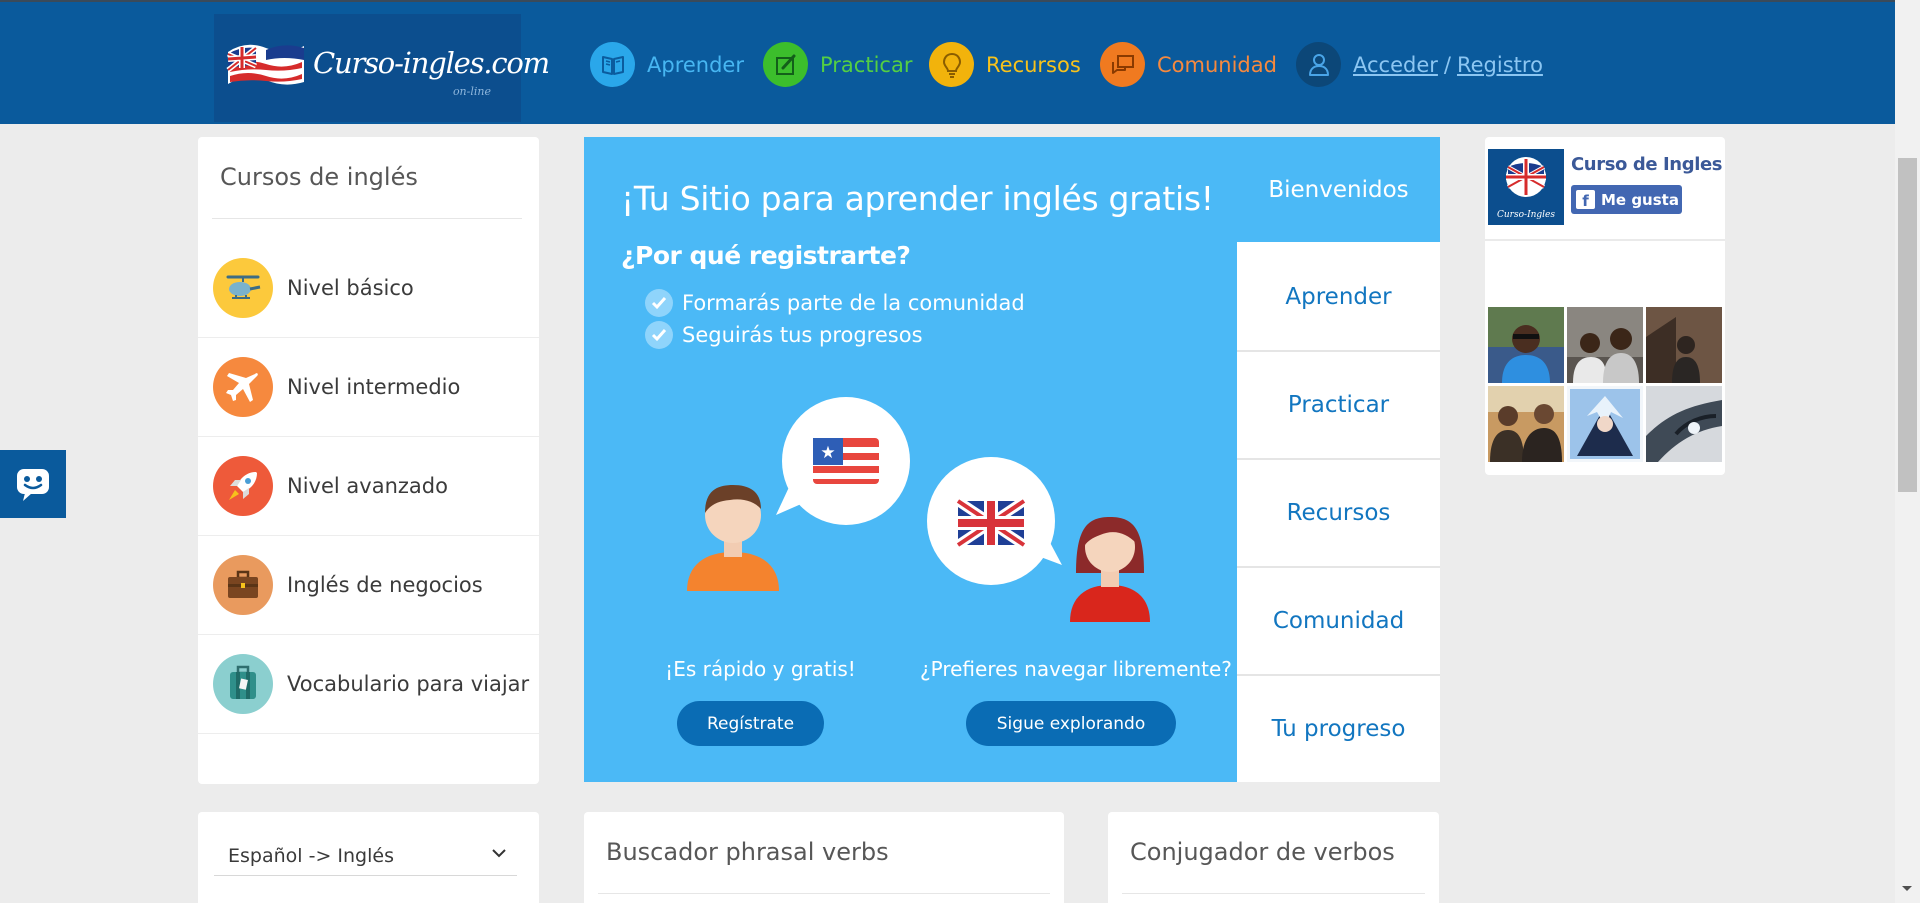  What do you see at coordinates (1122, 64) in the screenshot?
I see `chat-bubbles-icon` at bounding box center [1122, 64].